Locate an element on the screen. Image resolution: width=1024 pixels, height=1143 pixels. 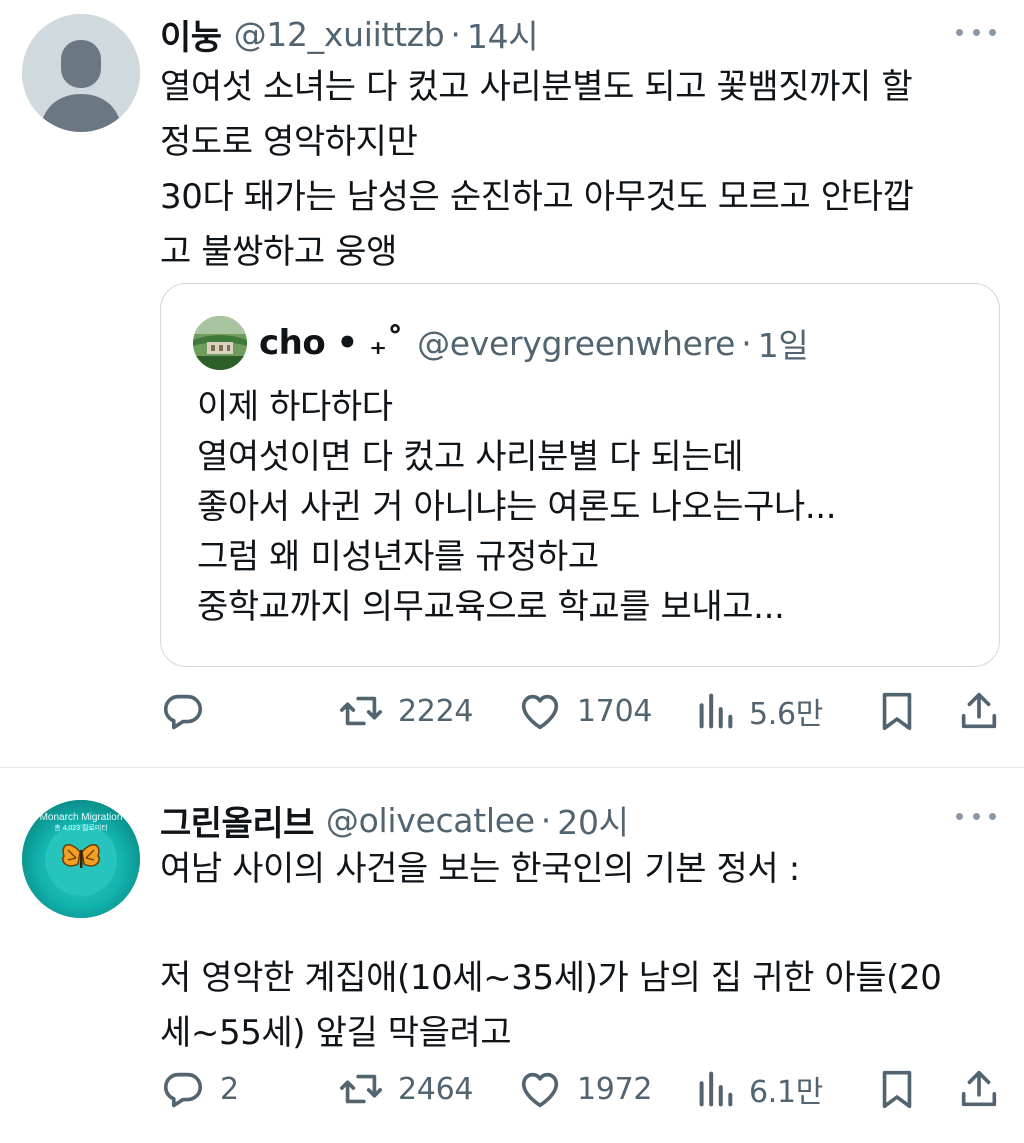
author-handle: @olivecatlee is located at coordinates (430, 820).